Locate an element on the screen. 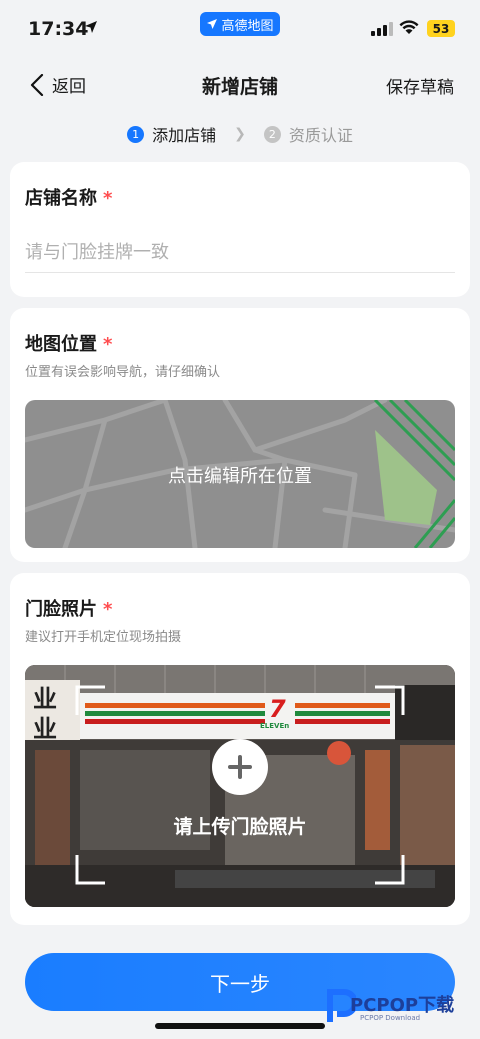 Image resolution: width=480 pixels, height=1039 pixels. signal-icon is located at coordinates (382, 29).